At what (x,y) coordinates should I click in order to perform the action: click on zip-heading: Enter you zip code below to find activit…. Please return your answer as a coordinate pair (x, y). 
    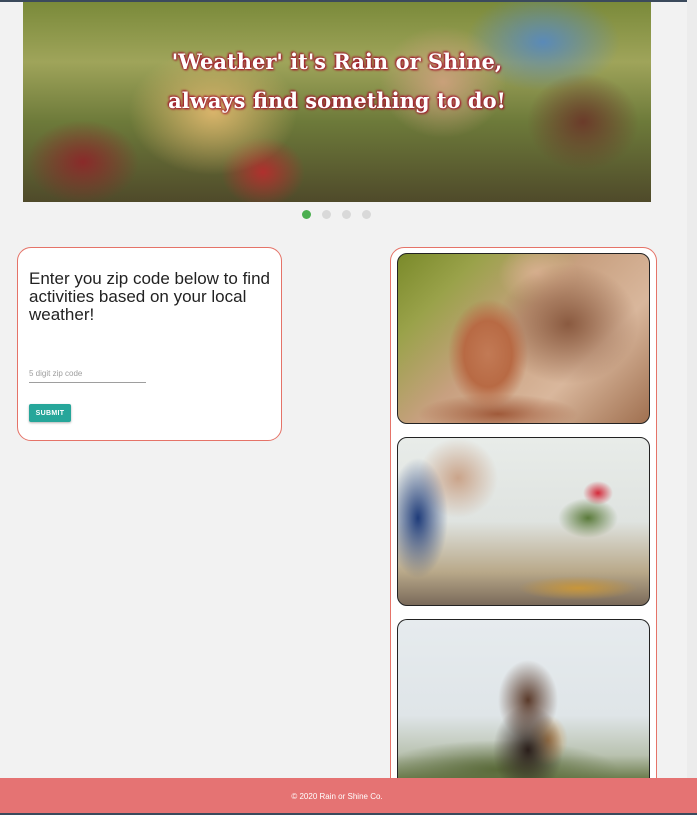
    Looking at the image, I should click on (149, 296).